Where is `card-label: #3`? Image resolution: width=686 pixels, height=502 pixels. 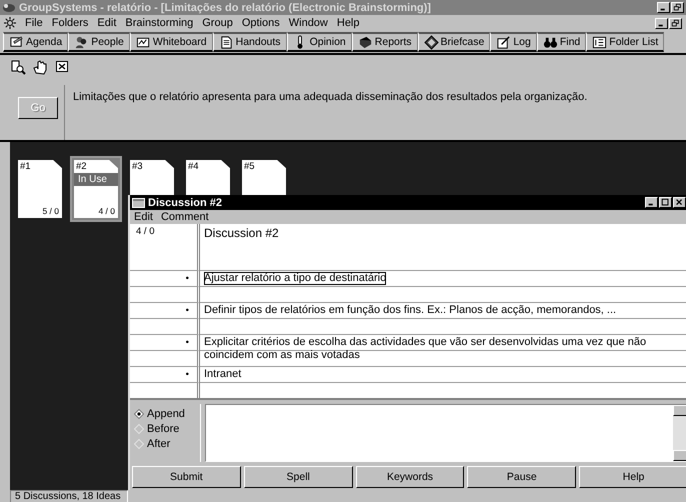 card-label: #3 is located at coordinates (137, 166).